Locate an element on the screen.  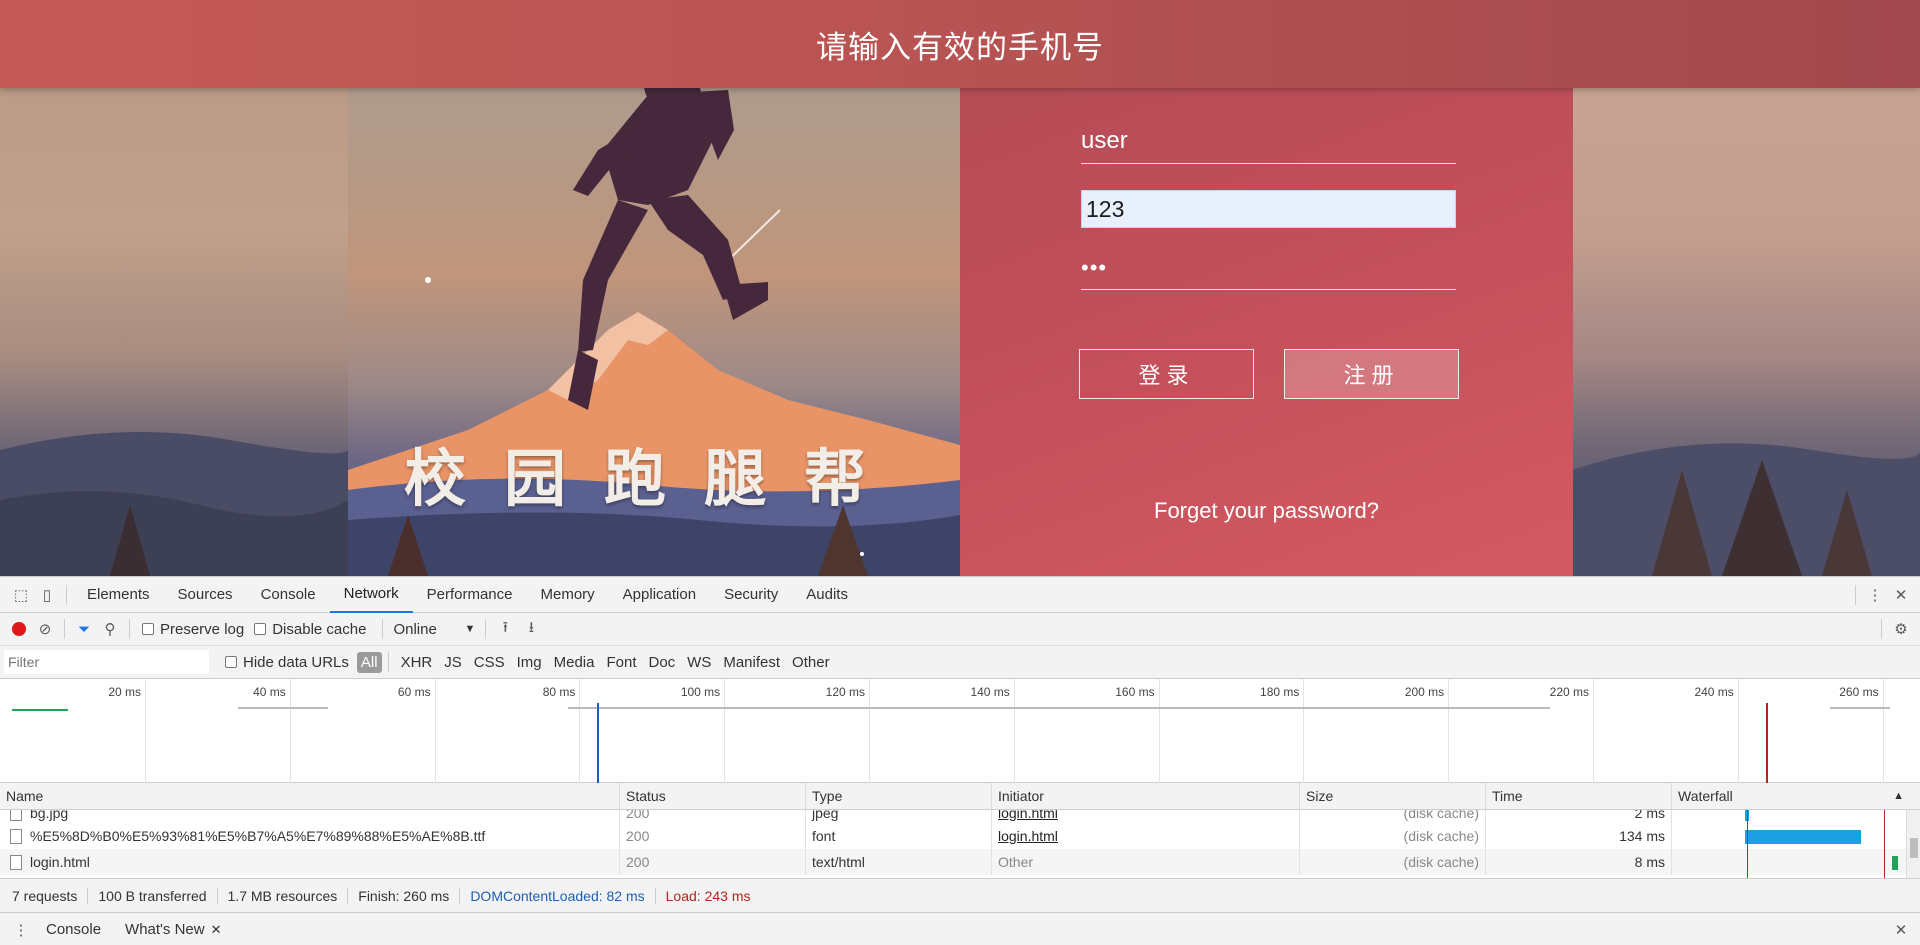
timeline-tick-label: 160 ms is located at coordinates (1135, 692).